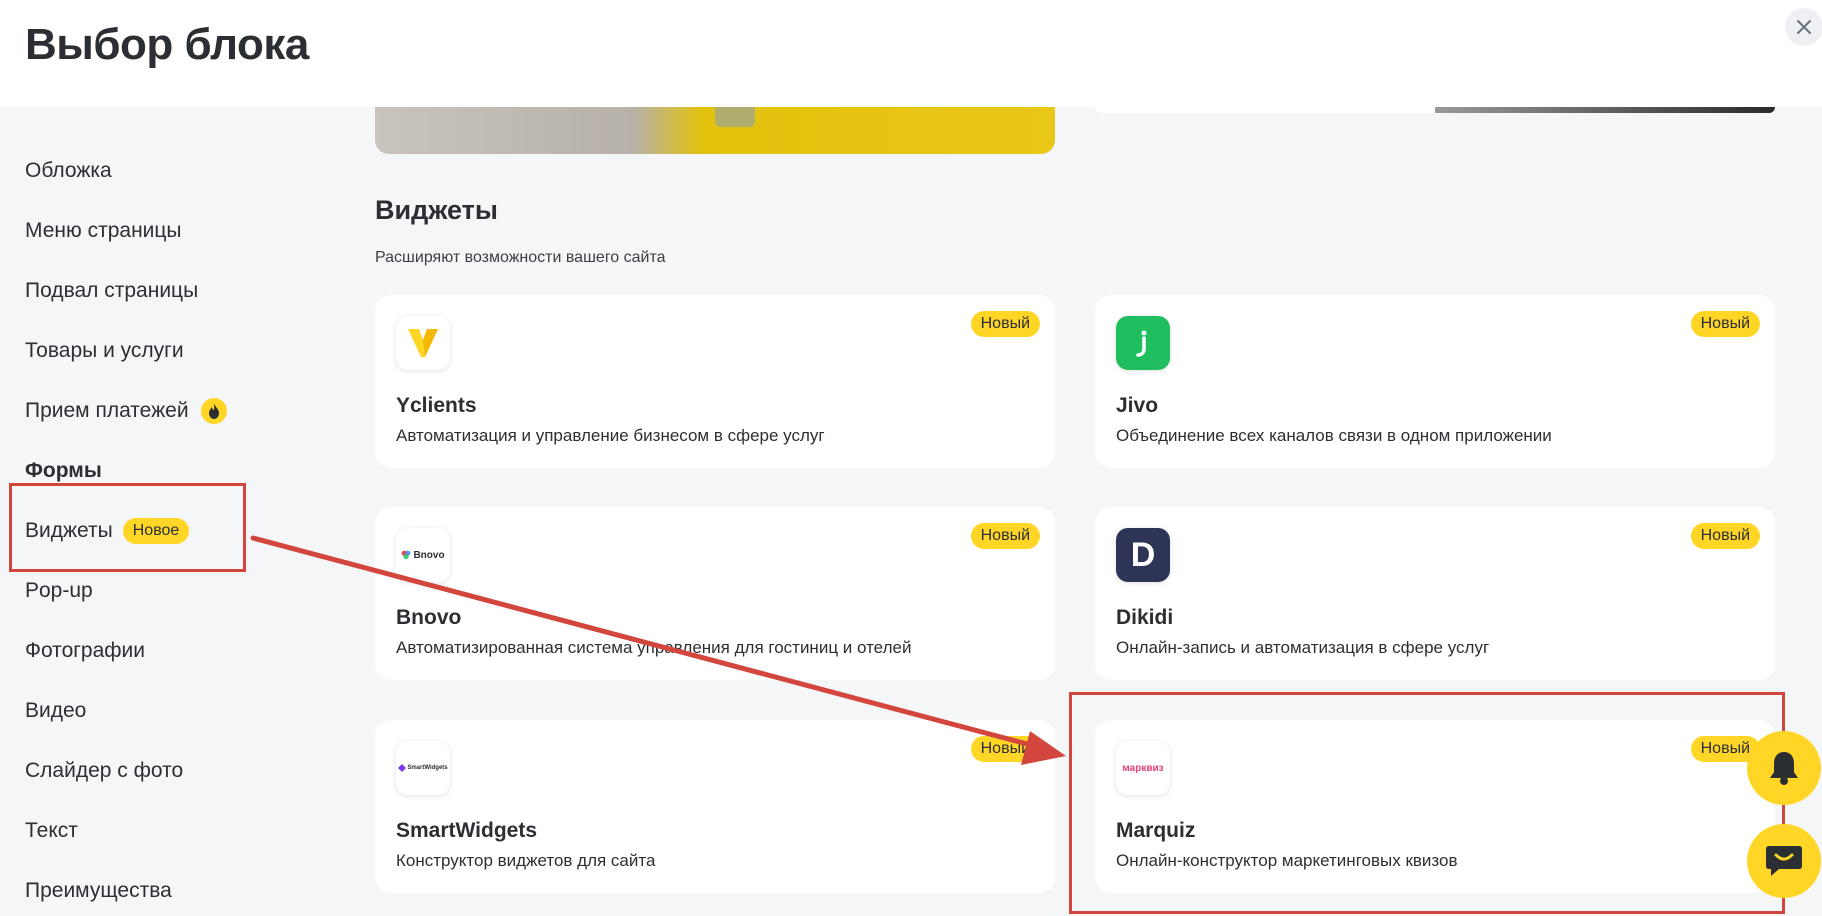 The image size is (1822, 916). I want to click on sidebar-item-page-footer: Подвал страницы, so click(111, 291).